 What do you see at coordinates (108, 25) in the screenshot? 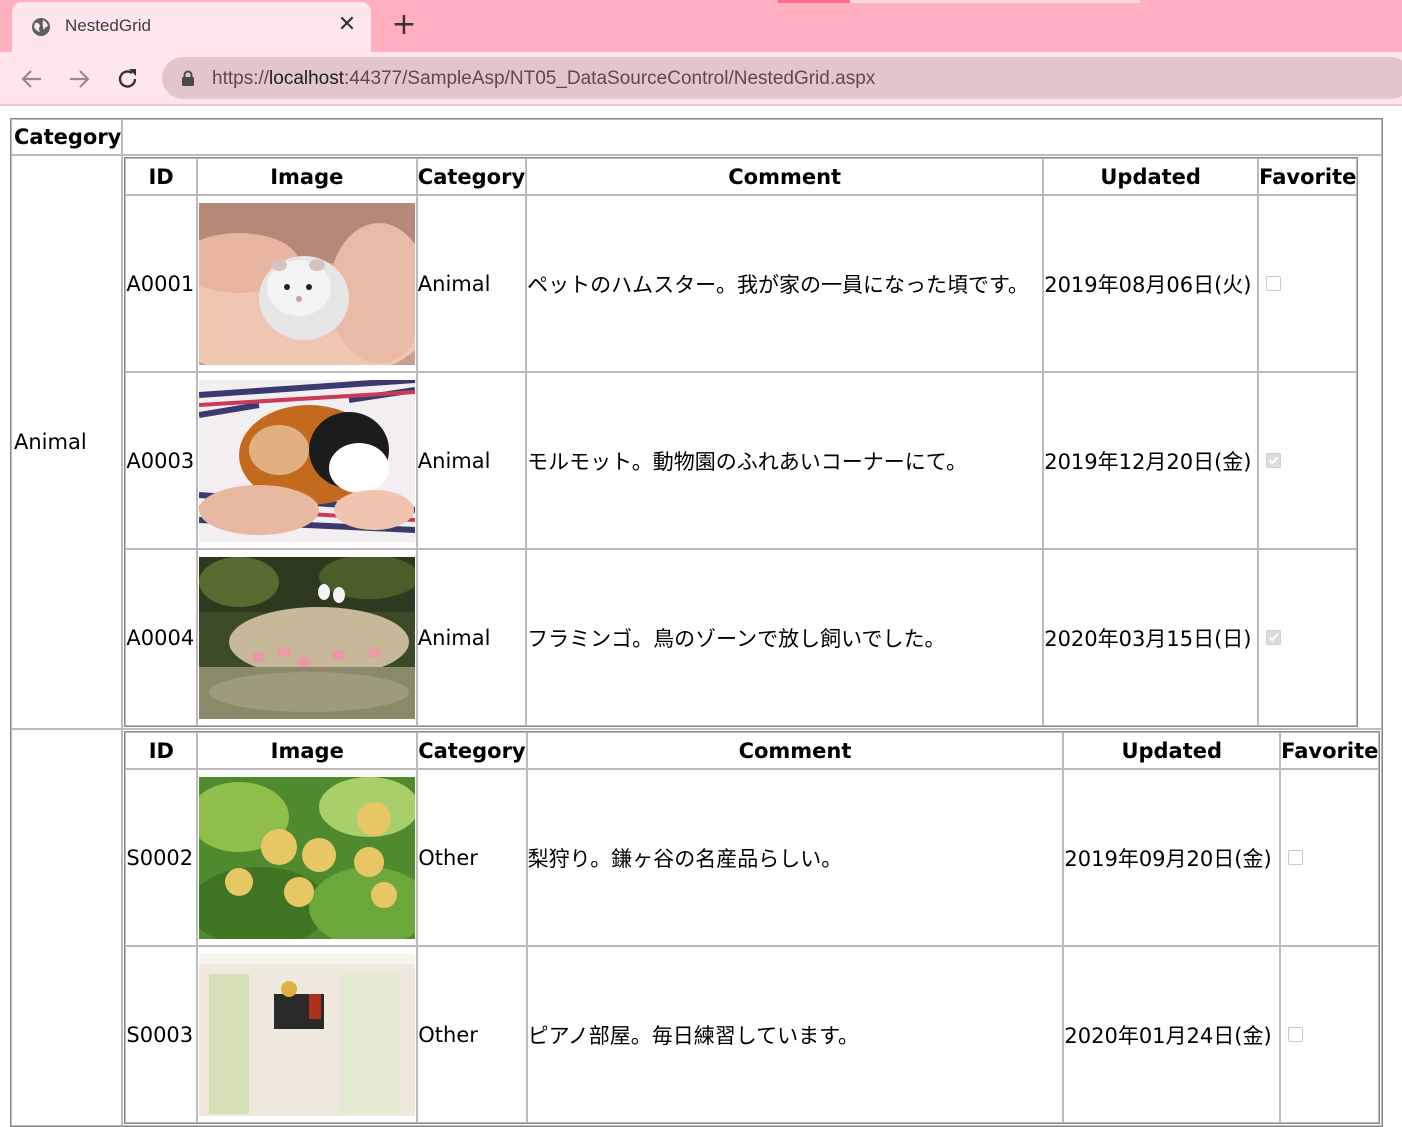
I see `tab-title: NestedGrid` at bounding box center [108, 25].